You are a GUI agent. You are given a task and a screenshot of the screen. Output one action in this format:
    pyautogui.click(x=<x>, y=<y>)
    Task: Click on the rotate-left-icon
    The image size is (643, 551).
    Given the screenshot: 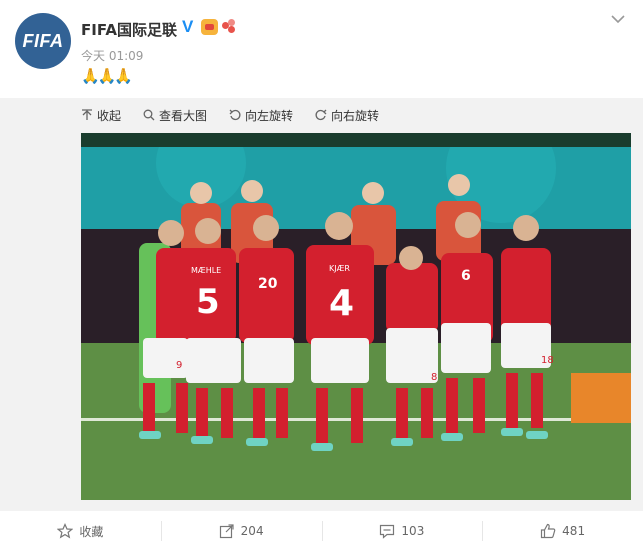 What is the action you would take?
    pyautogui.click(x=235, y=115)
    